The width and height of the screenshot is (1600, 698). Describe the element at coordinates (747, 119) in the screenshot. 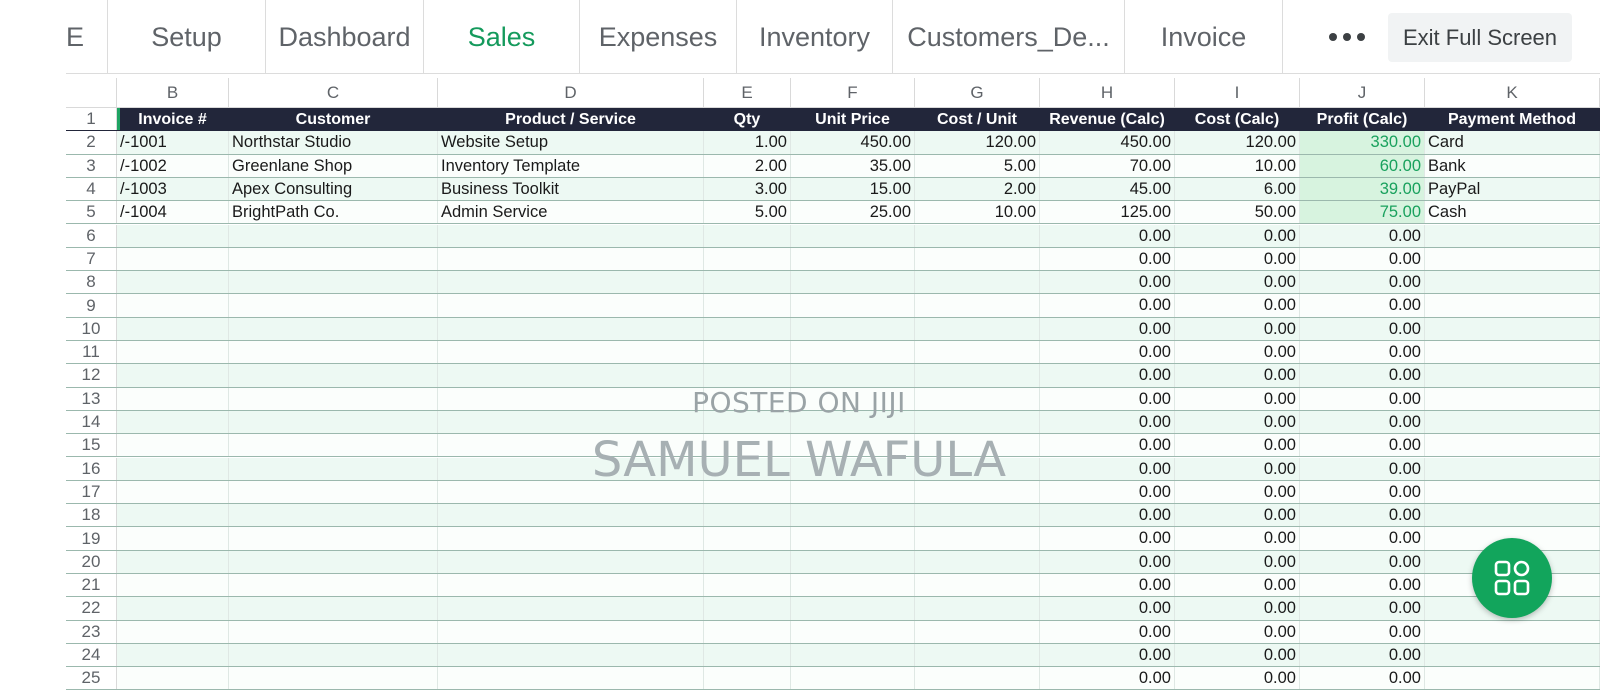

I see `header-cell: Qty` at that location.